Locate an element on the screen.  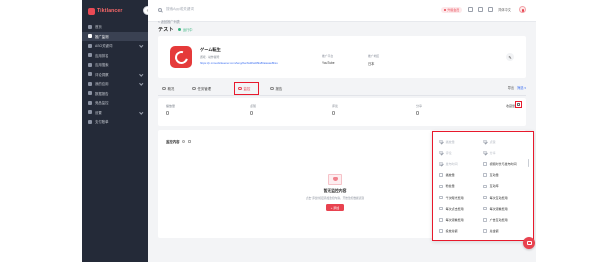
column-option-label: 每次观看费用 is located at coordinates (454, 219).